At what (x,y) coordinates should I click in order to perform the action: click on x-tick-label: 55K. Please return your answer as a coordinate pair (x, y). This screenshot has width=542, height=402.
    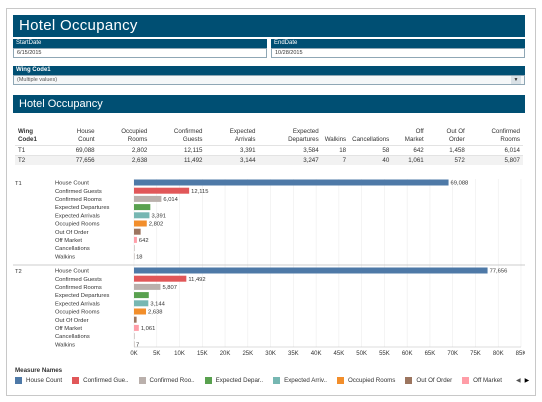
    Looking at the image, I should click on (384, 354).